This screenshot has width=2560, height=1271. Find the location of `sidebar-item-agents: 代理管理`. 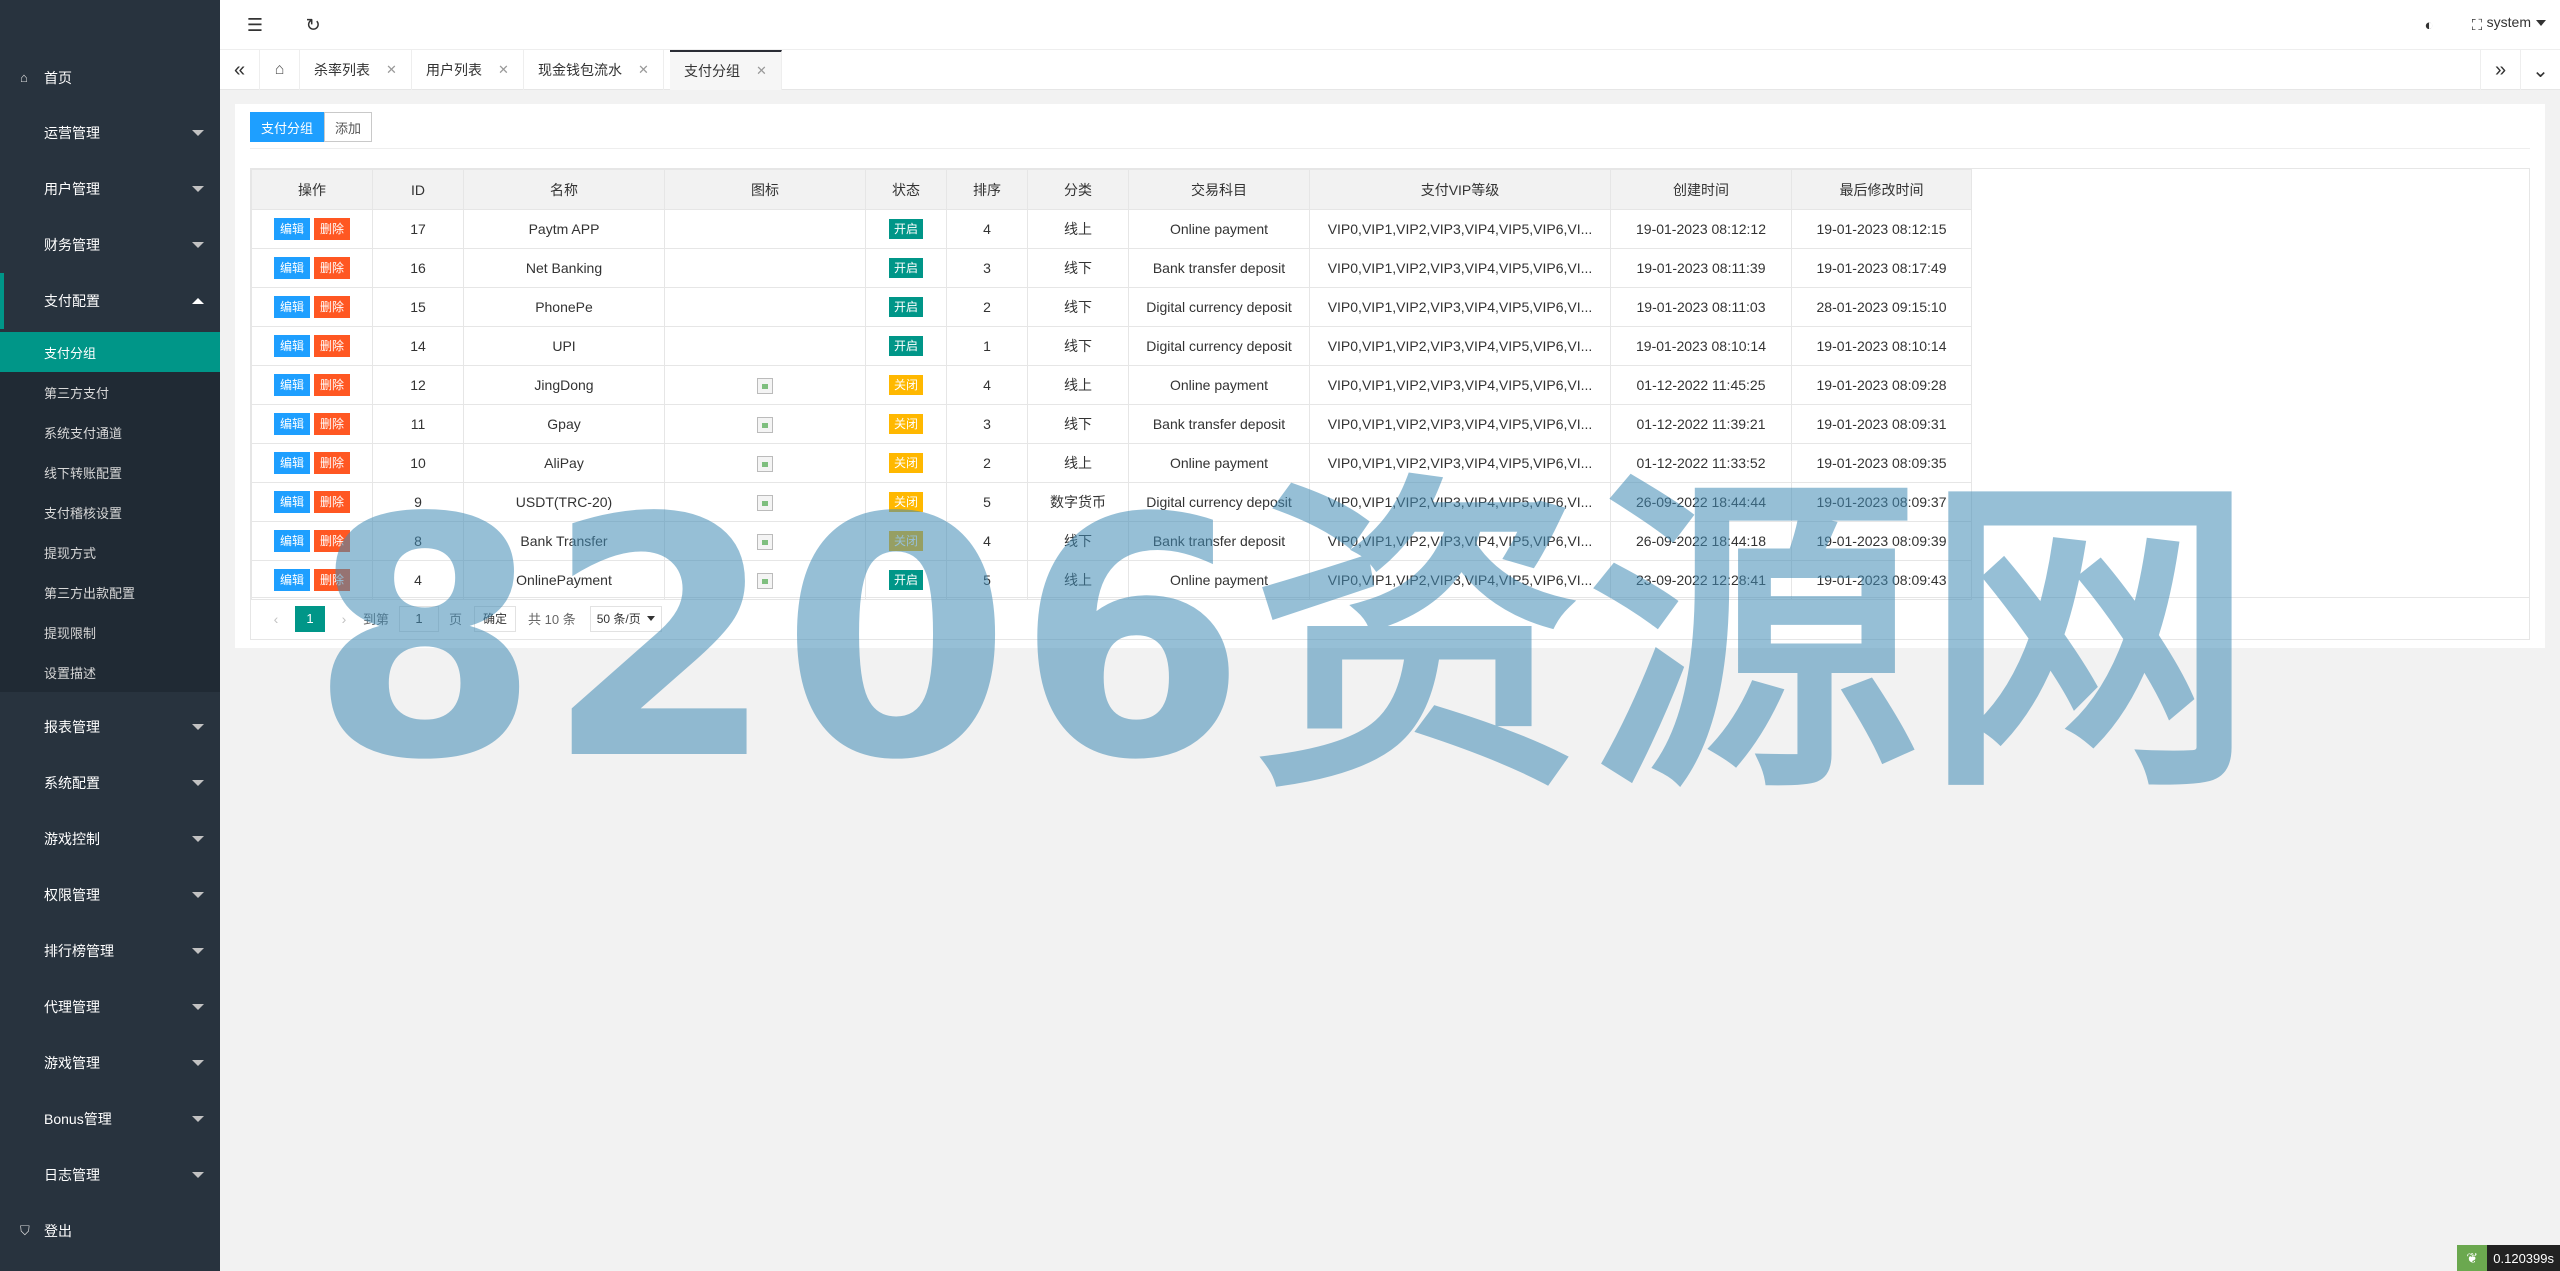

sidebar-item-agents: 代理管理 is located at coordinates (110, 1007).